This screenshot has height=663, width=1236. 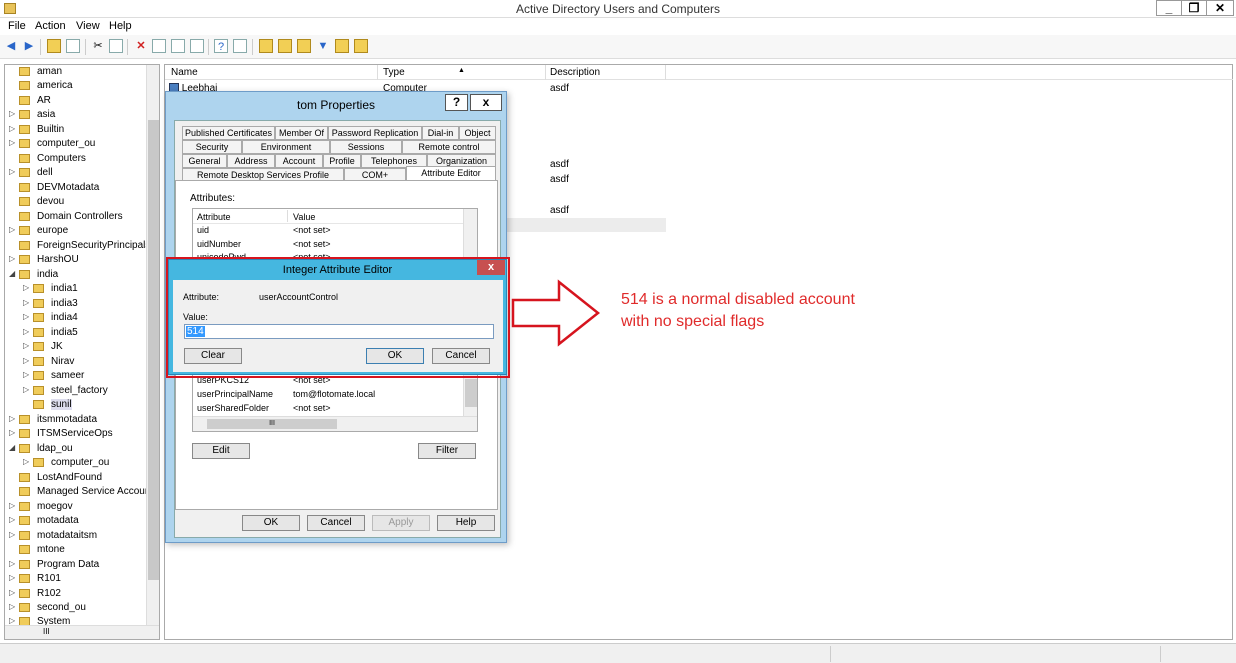 What do you see at coordinates (235, 394) in the screenshot?
I see `attr-row-name: userPrincipalName` at bounding box center [235, 394].